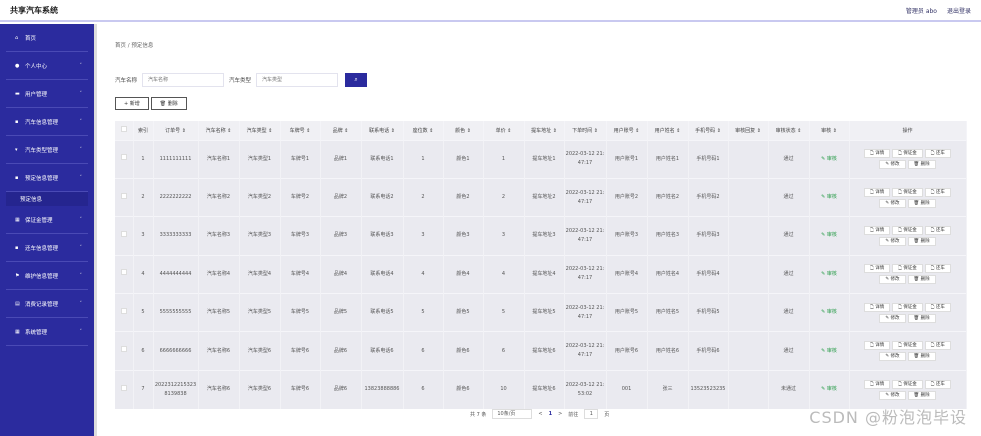 The width and height of the screenshot is (981, 436). I want to click on page-size-select: 10条/页, so click(512, 414).